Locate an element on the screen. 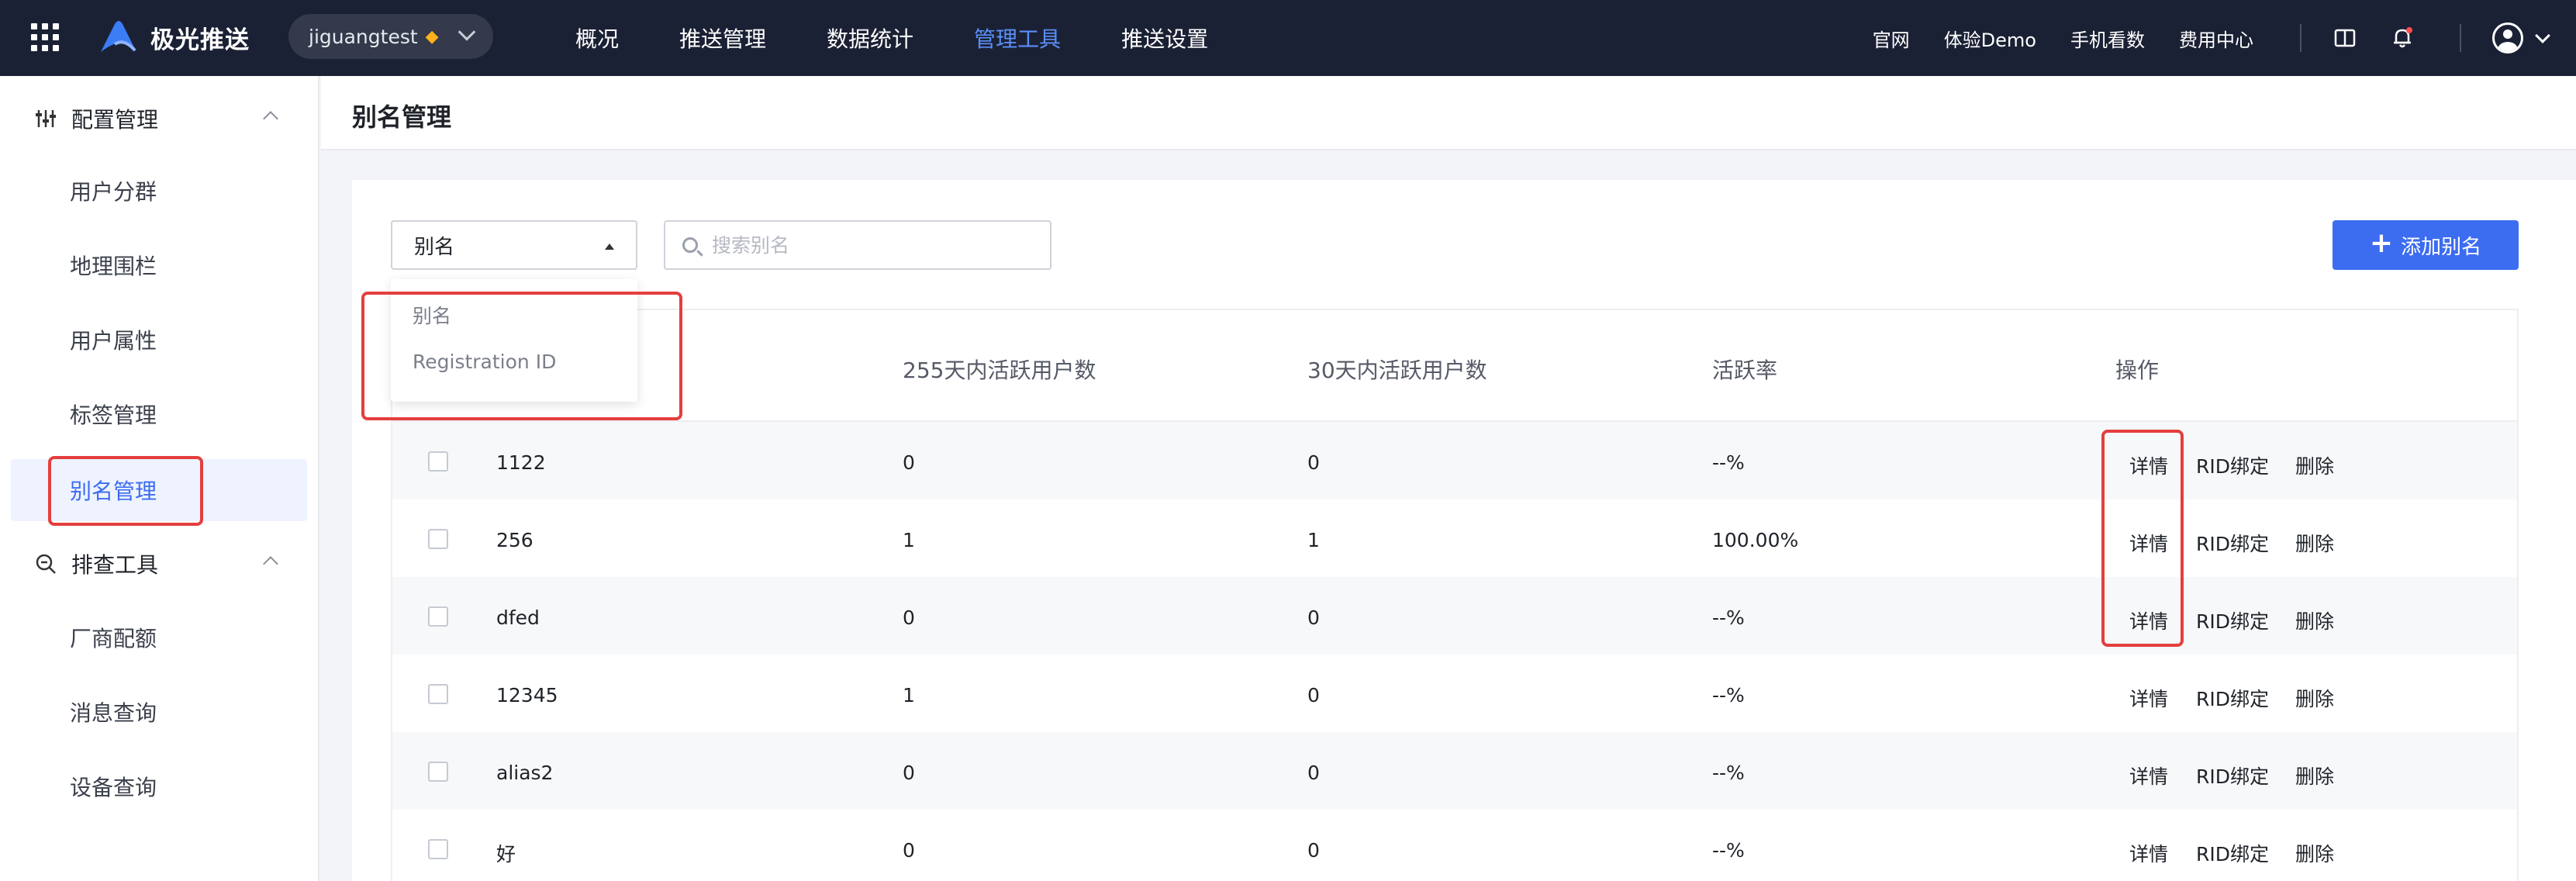 This screenshot has width=2576, height=881. col-active-rate: 活跃率 is located at coordinates (1745, 370).